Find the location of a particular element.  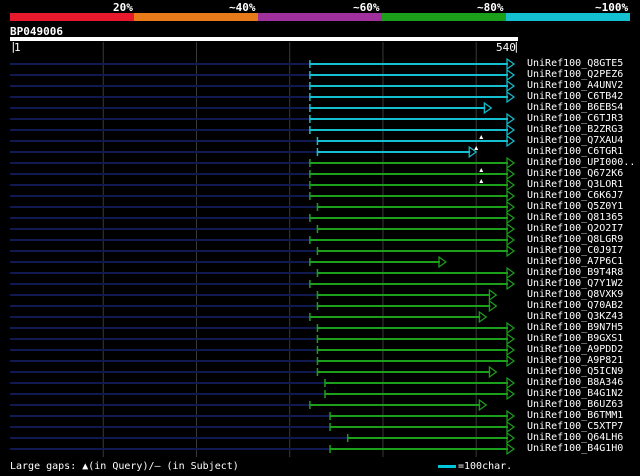

hit-label: UniRef100_Q672K6 is located at coordinates (575, 173).